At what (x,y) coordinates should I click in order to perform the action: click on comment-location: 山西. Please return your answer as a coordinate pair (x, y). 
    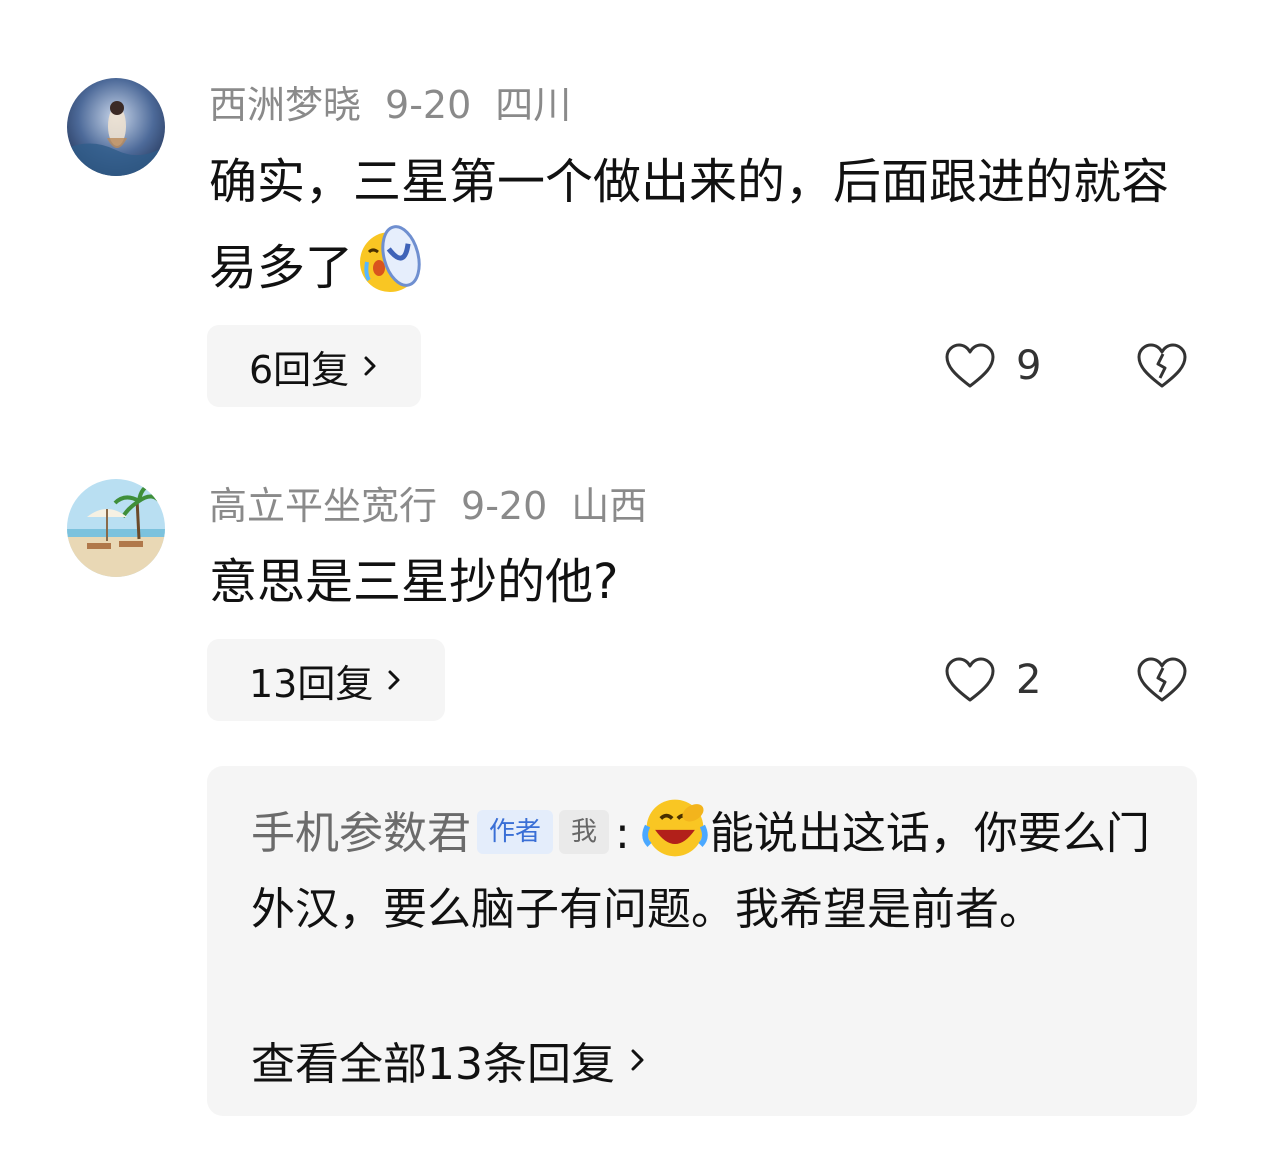
    Looking at the image, I should click on (609, 506).